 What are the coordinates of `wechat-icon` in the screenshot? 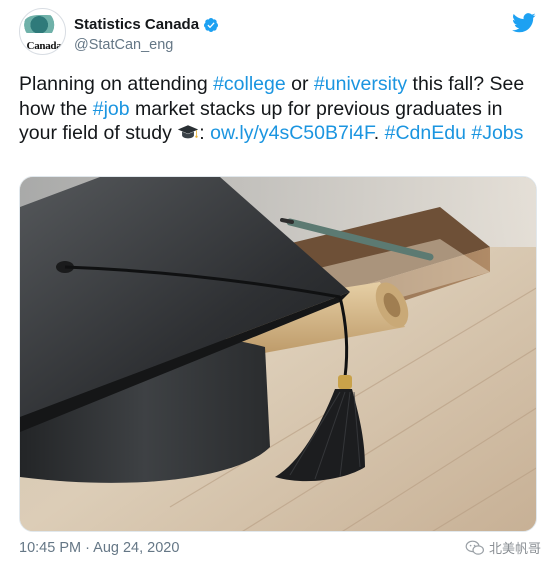 It's located at (474, 547).